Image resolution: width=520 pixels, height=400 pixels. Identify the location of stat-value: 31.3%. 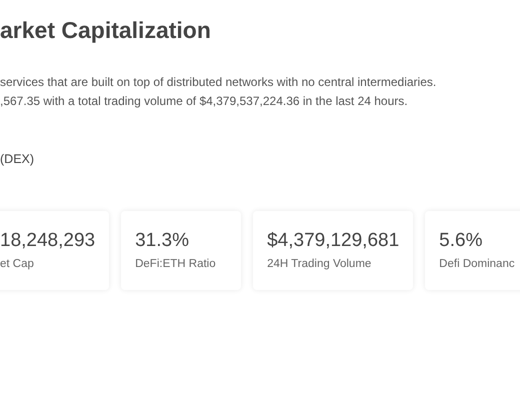
(162, 241).